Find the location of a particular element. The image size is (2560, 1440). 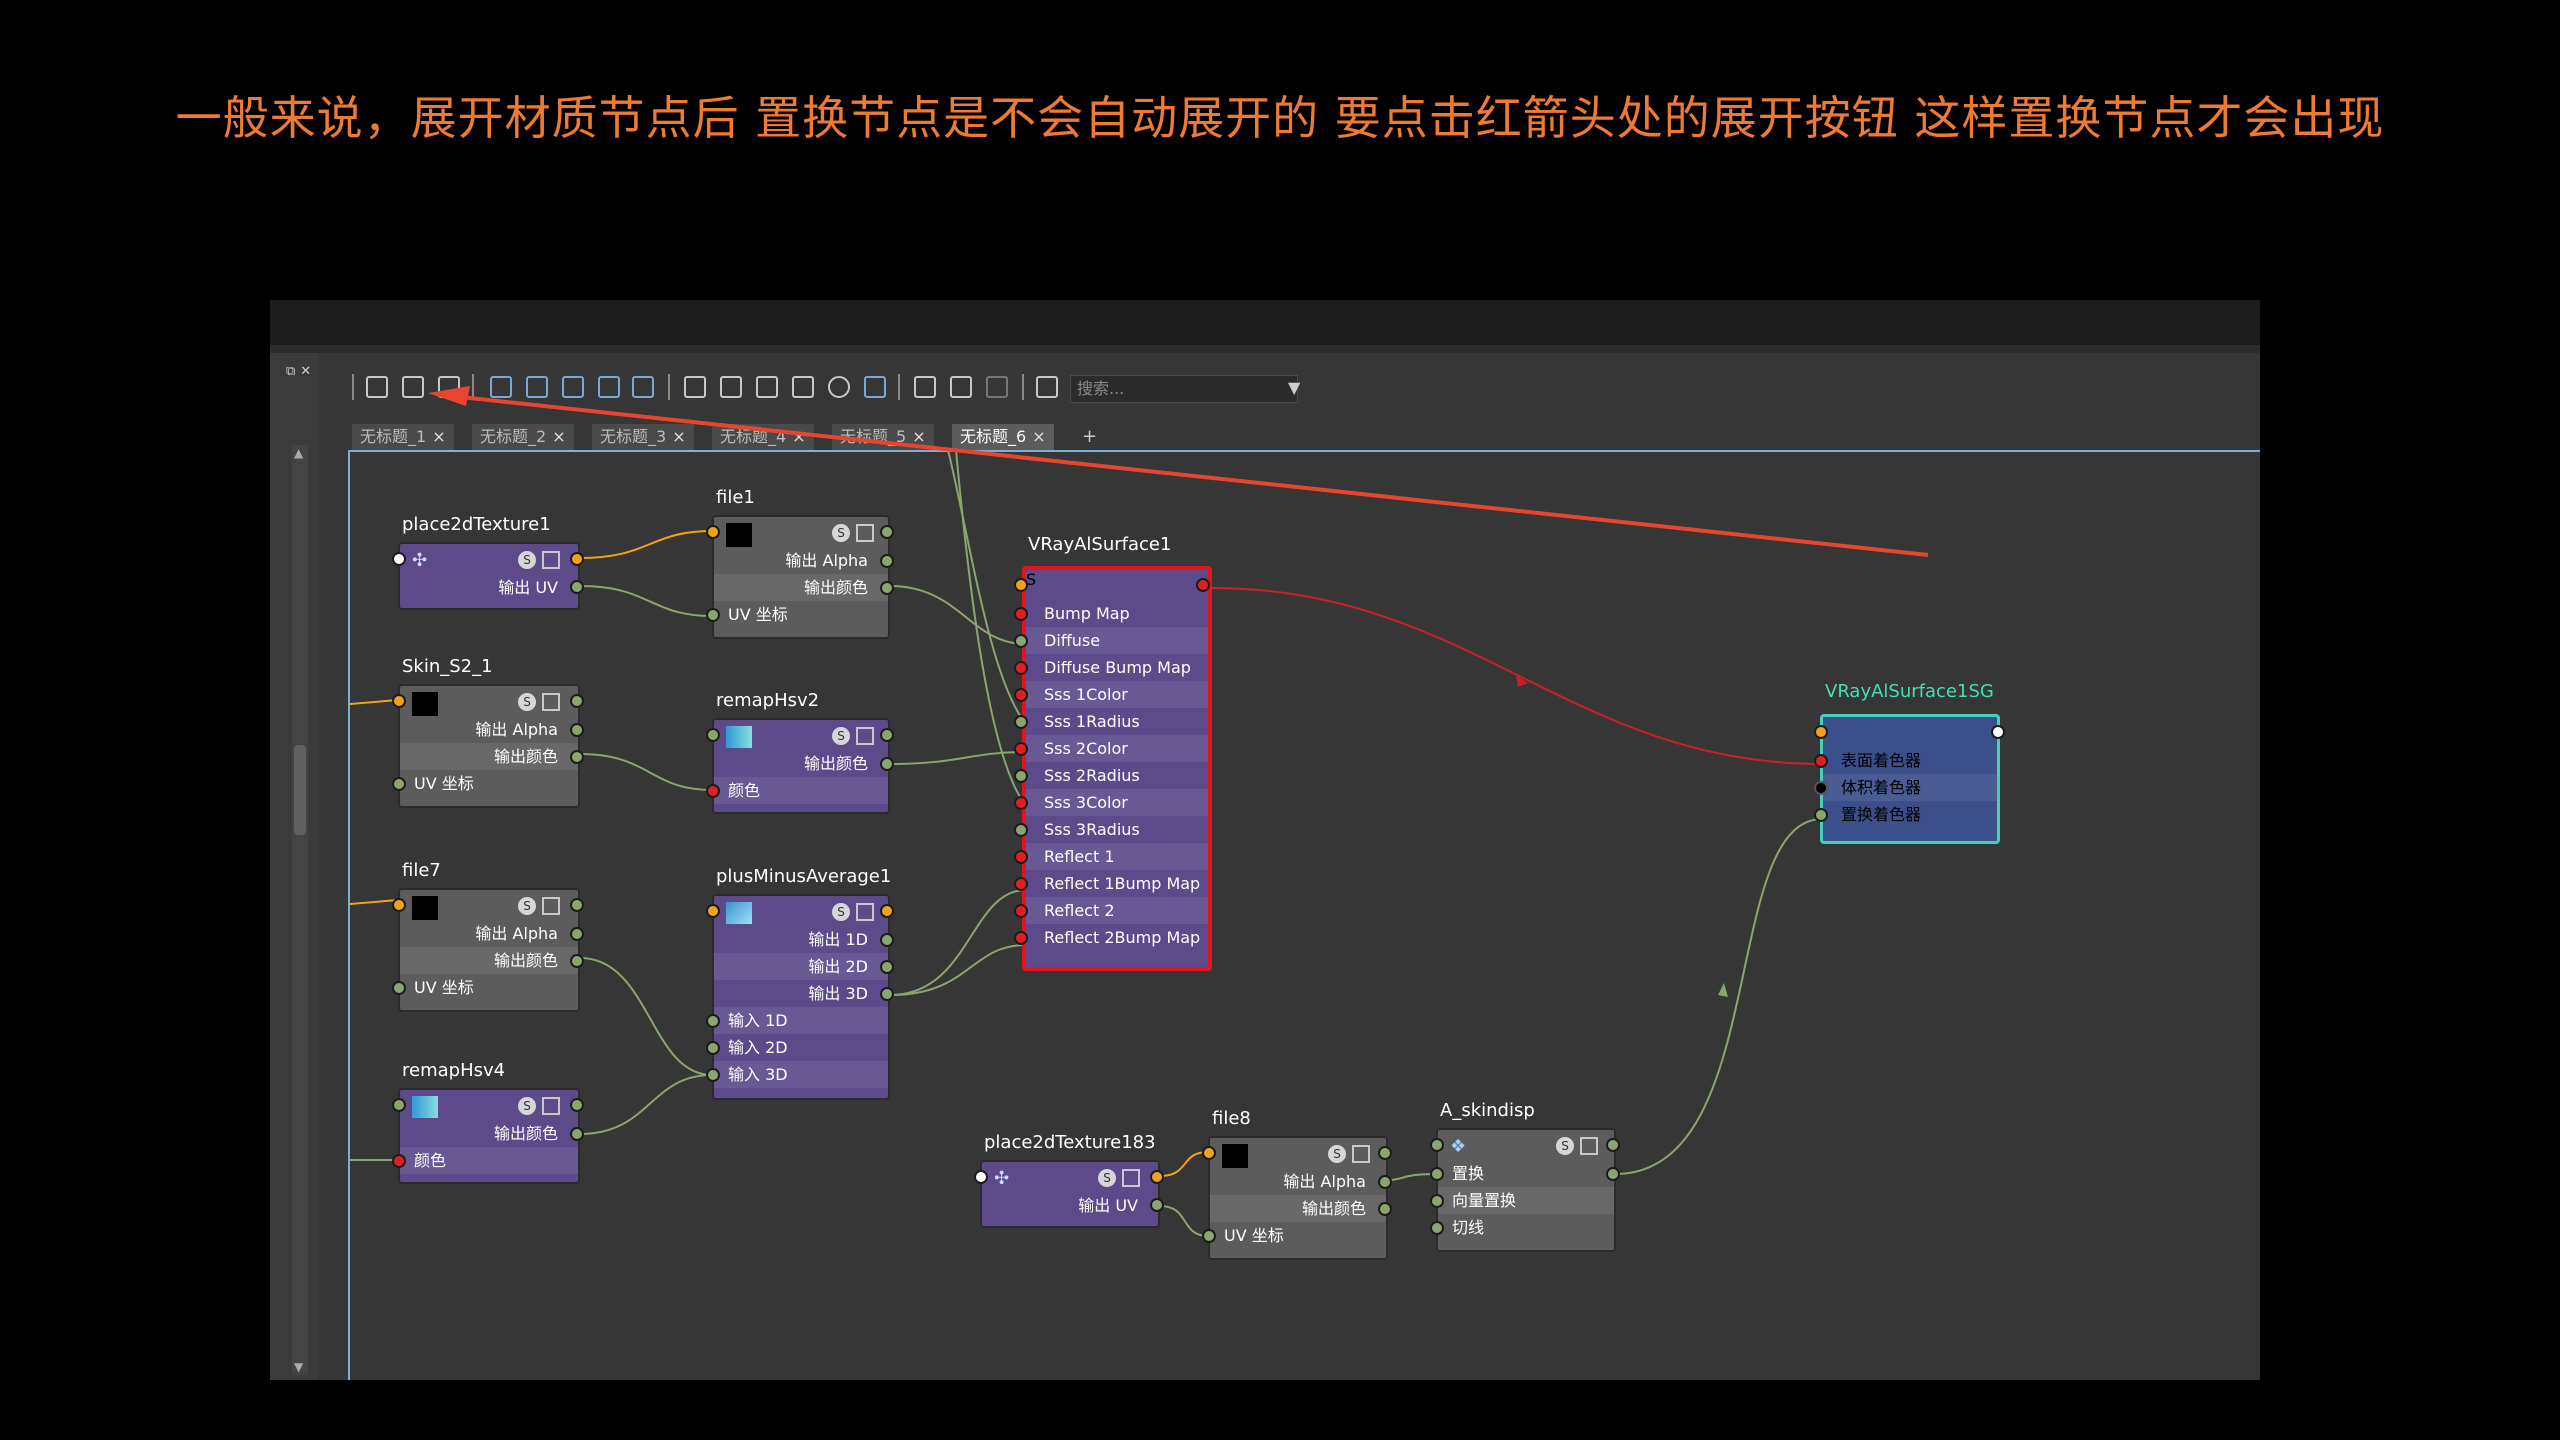

vray-attr-row: Reflect 1 is located at coordinates (1111, 856).